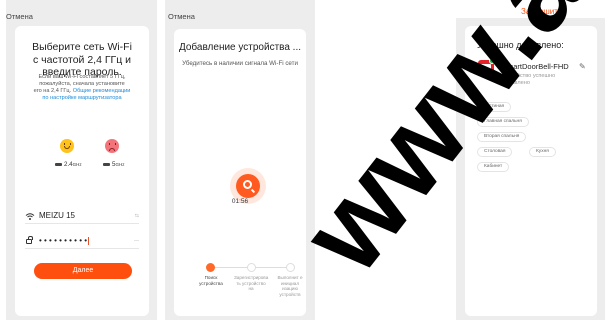 The image size is (606, 320). Describe the element at coordinates (535, 66) in the screenshot. I see `device-name: SmartDoorBell-FHD` at that location.